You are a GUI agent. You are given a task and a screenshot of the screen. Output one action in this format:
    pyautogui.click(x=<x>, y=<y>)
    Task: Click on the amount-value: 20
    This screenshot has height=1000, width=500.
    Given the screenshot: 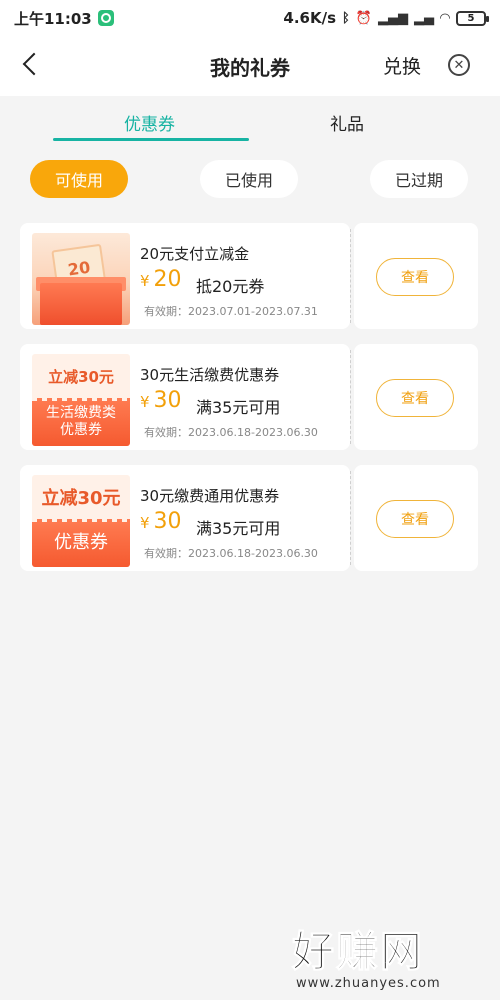 What is the action you would take?
    pyautogui.click(x=167, y=279)
    